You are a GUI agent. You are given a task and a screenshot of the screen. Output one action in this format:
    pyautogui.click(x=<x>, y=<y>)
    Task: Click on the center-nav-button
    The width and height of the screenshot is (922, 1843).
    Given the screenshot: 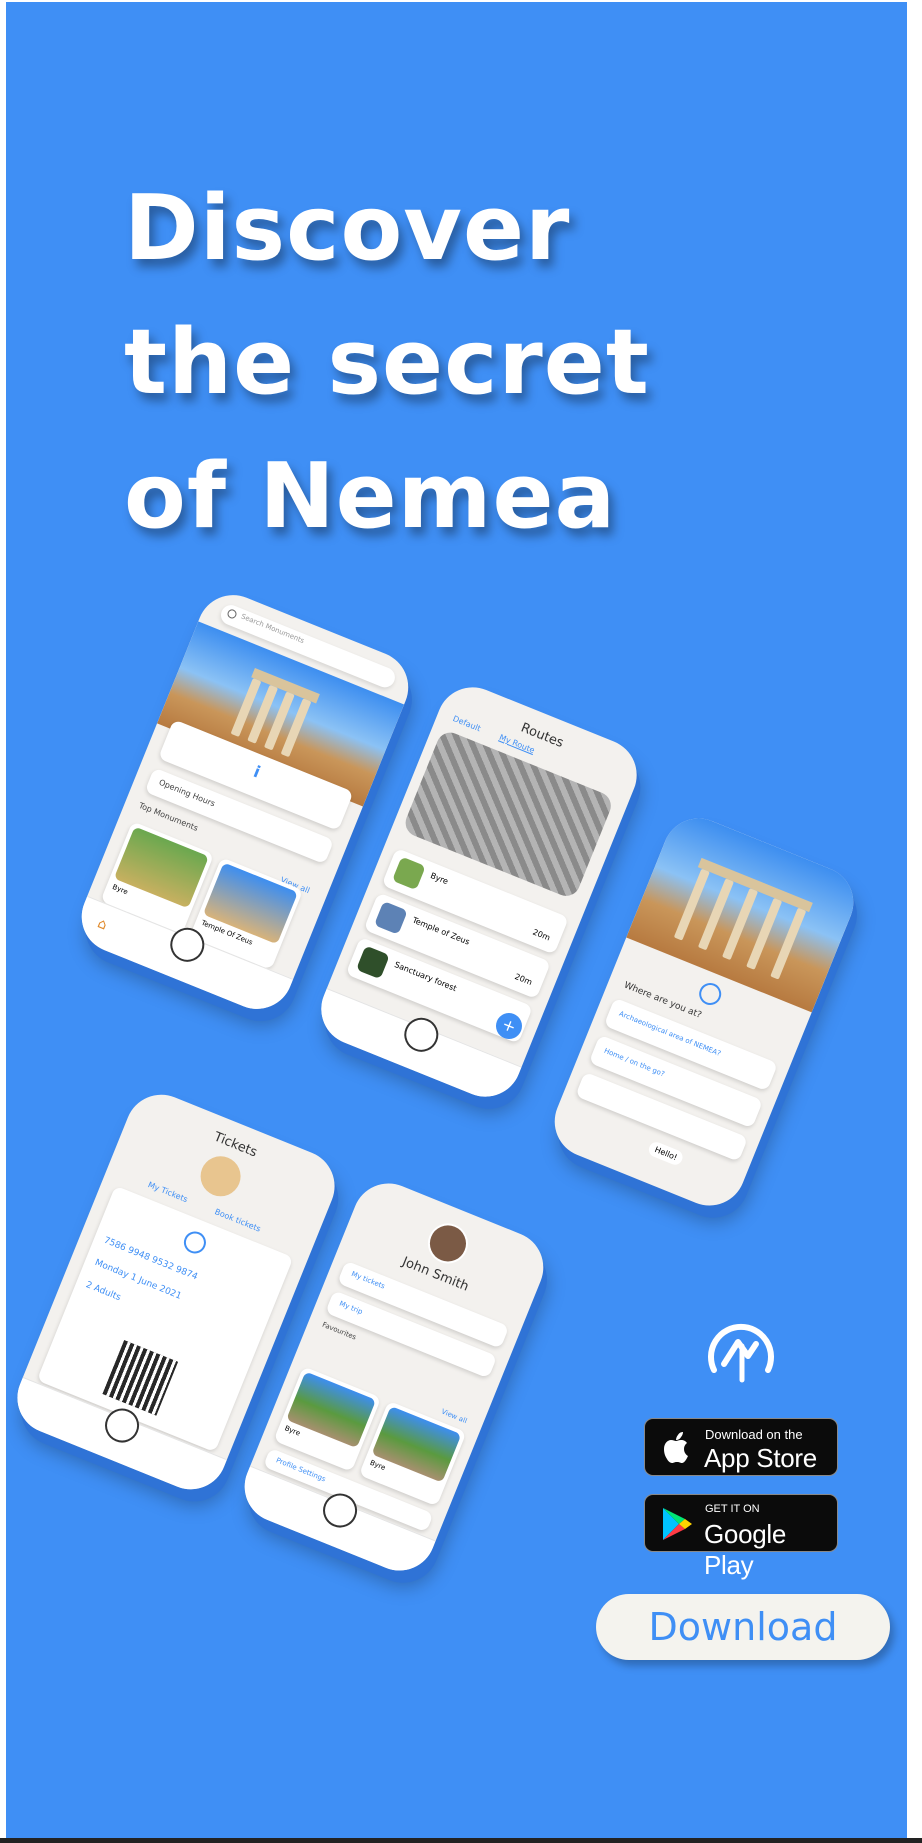 What is the action you would take?
    pyautogui.click(x=421, y=1034)
    